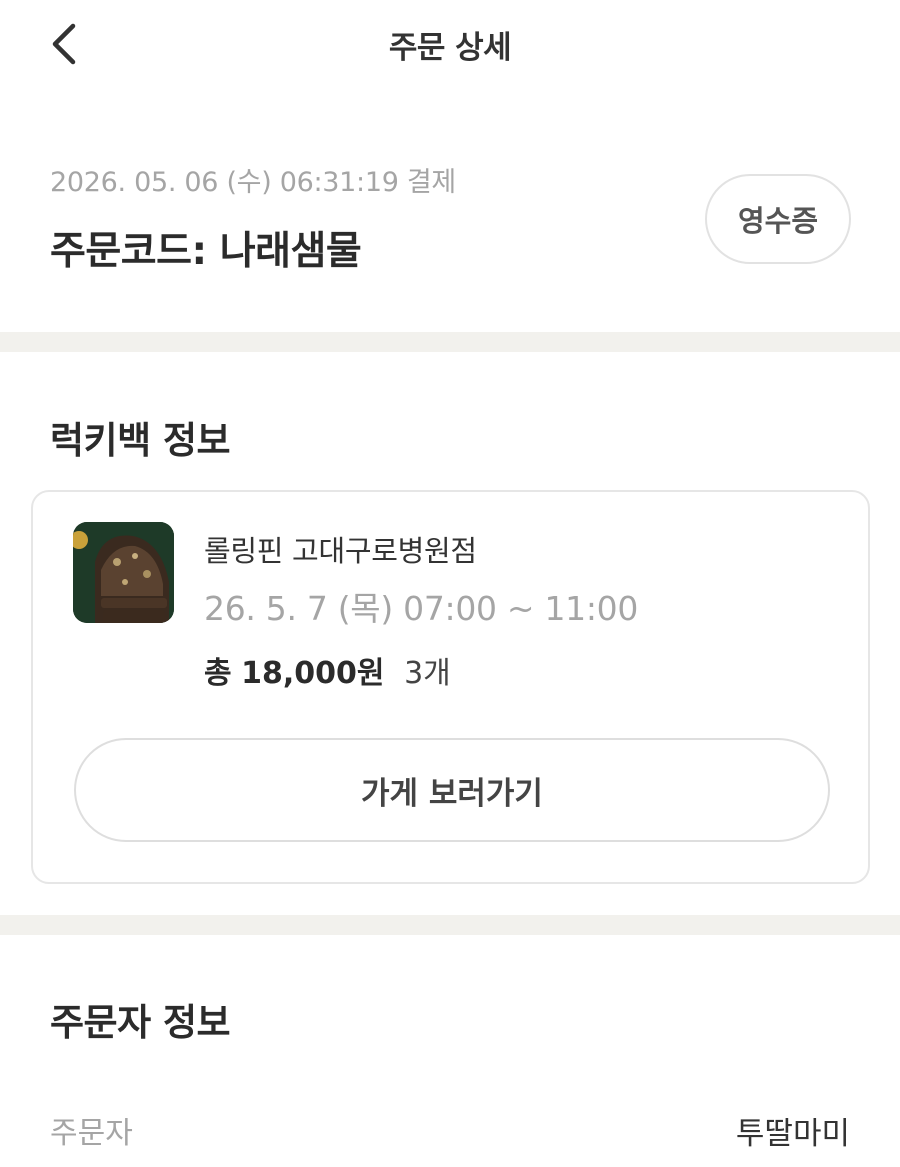 Image resolution: width=900 pixels, height=1167 pixels. I want to click on store-name: 롤링핀 고대구로병원점, so click(340, 551).